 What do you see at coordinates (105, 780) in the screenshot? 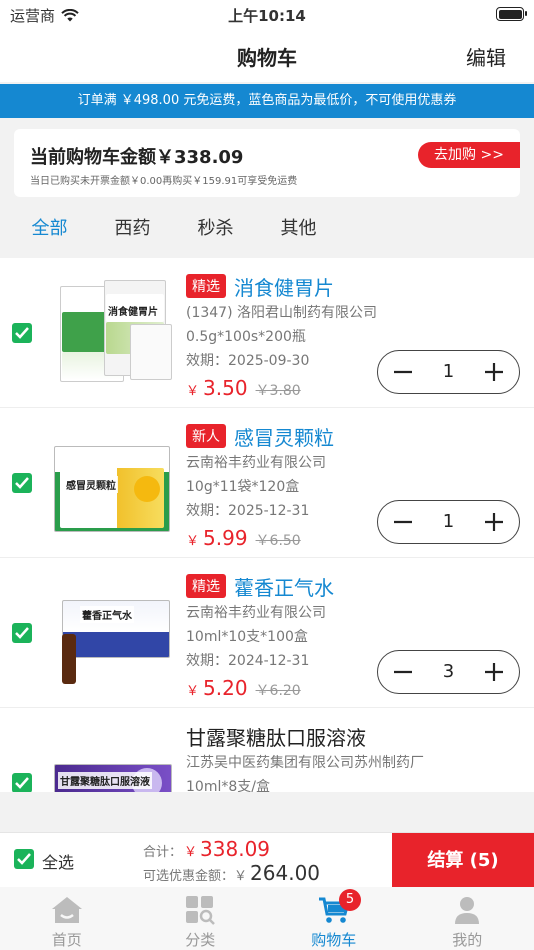
I see `product-box-label: 甘露聚糖肽口服溶液` at bounding box center [105, 780].